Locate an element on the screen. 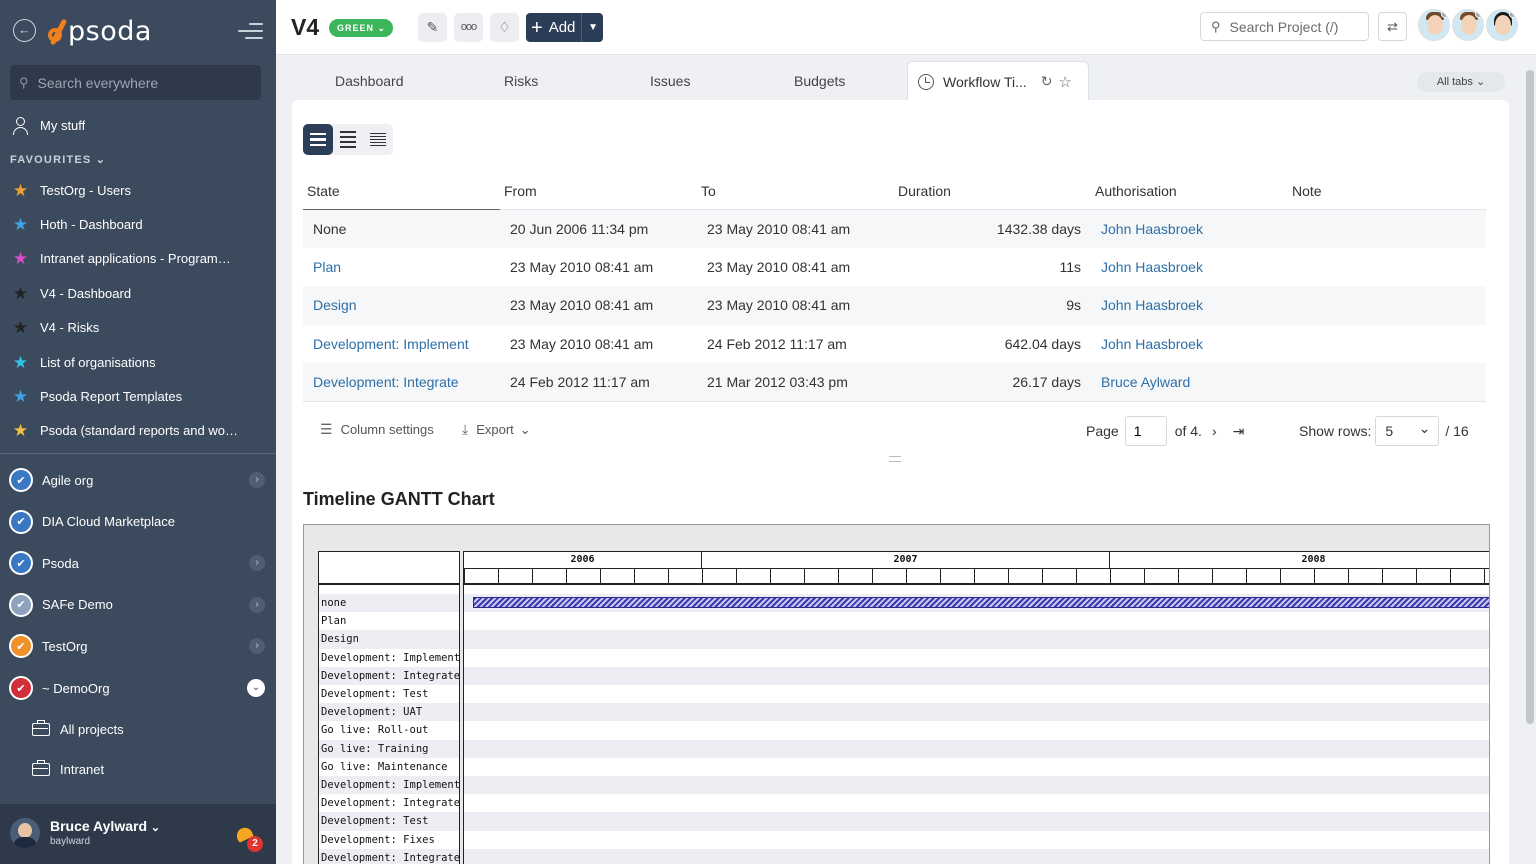 The width and height of the screenshot is (1536, 864). column-header-note: Note is located at coordinates (1387, 192).